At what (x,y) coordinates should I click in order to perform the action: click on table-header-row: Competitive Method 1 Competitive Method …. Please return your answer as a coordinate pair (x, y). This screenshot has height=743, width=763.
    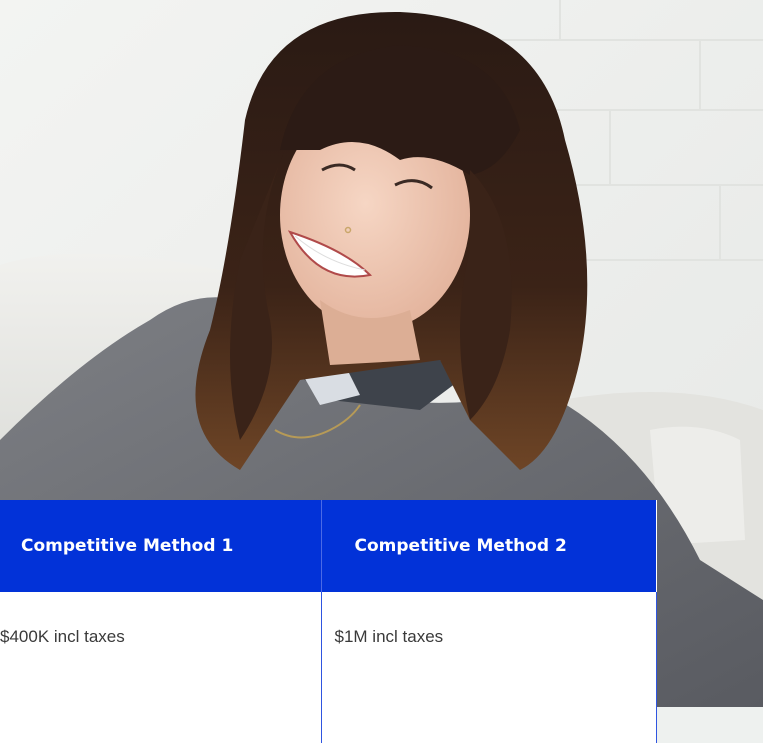
    Looking at the image, I should click on (328, 546).